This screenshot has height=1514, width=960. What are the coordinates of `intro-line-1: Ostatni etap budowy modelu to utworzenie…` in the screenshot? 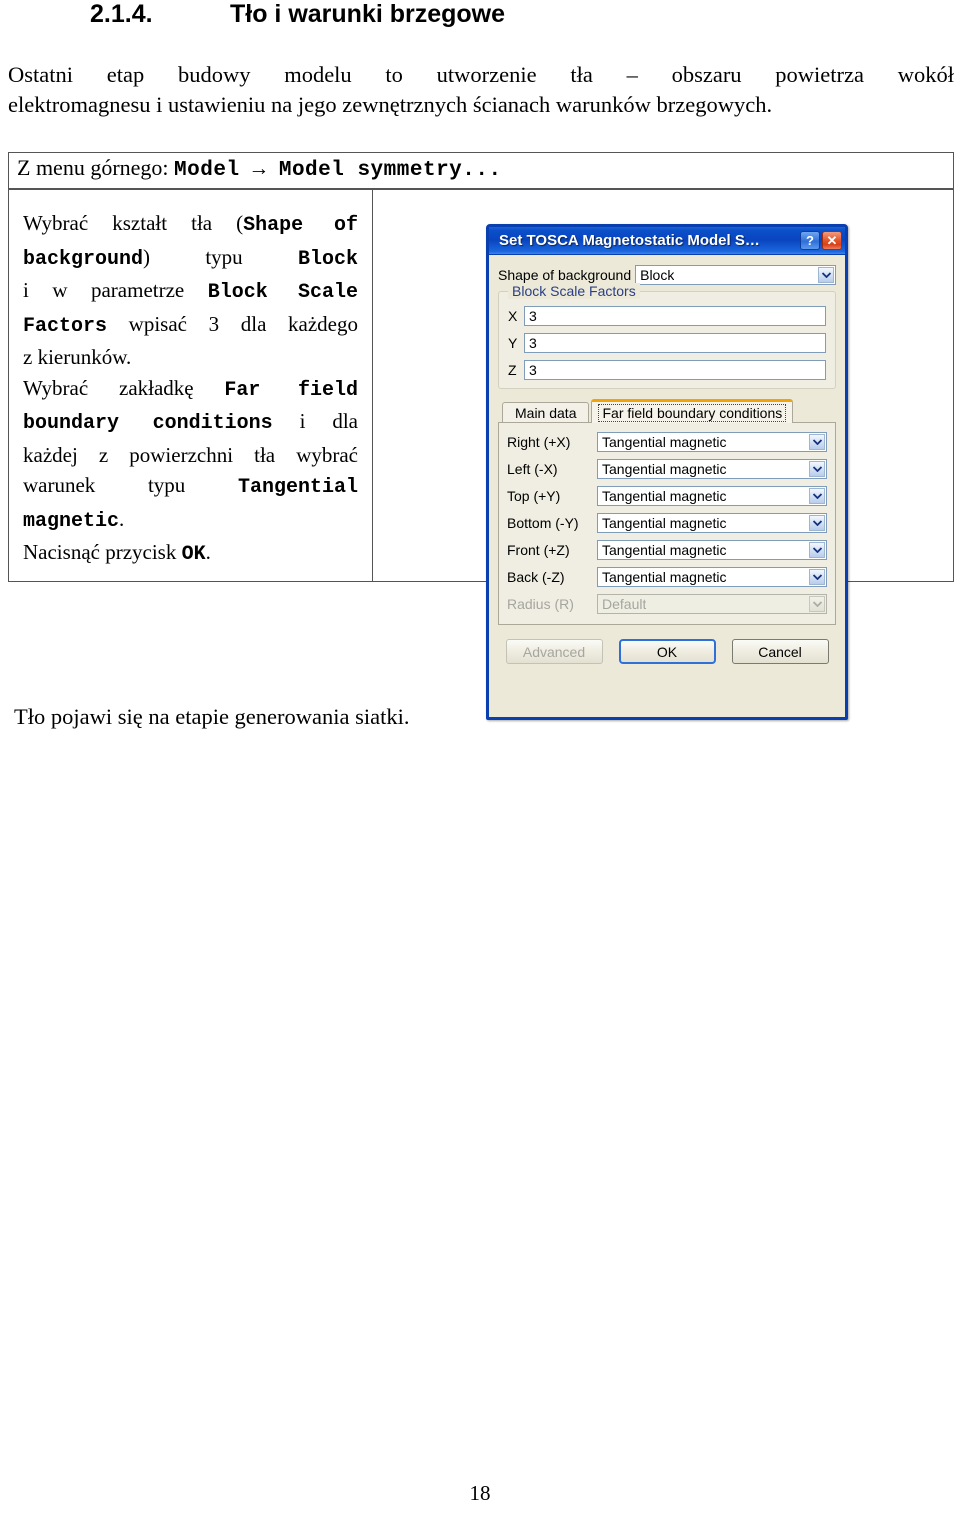 It's located at (481, 74).